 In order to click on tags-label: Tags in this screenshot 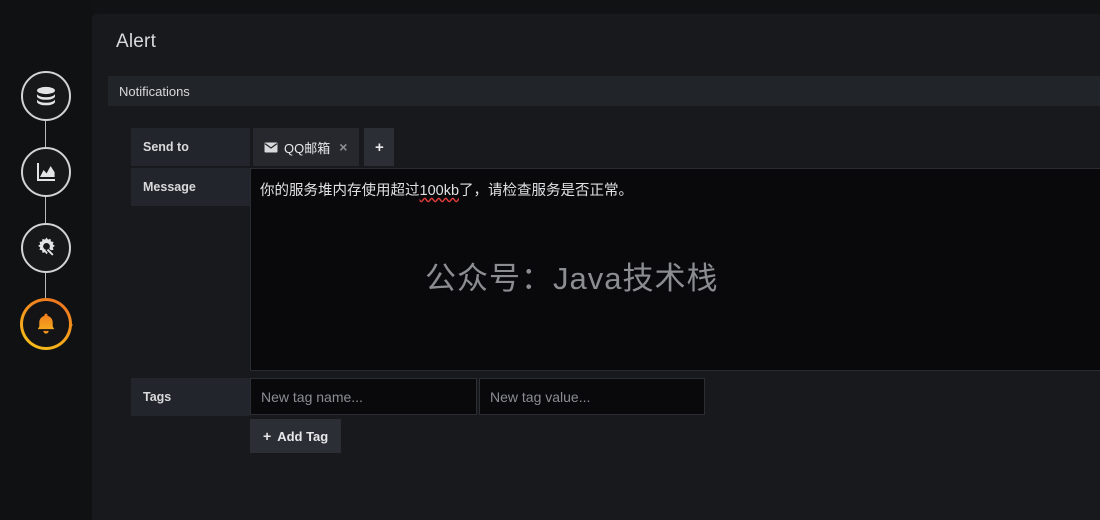, I will do `click(190, 397)`.